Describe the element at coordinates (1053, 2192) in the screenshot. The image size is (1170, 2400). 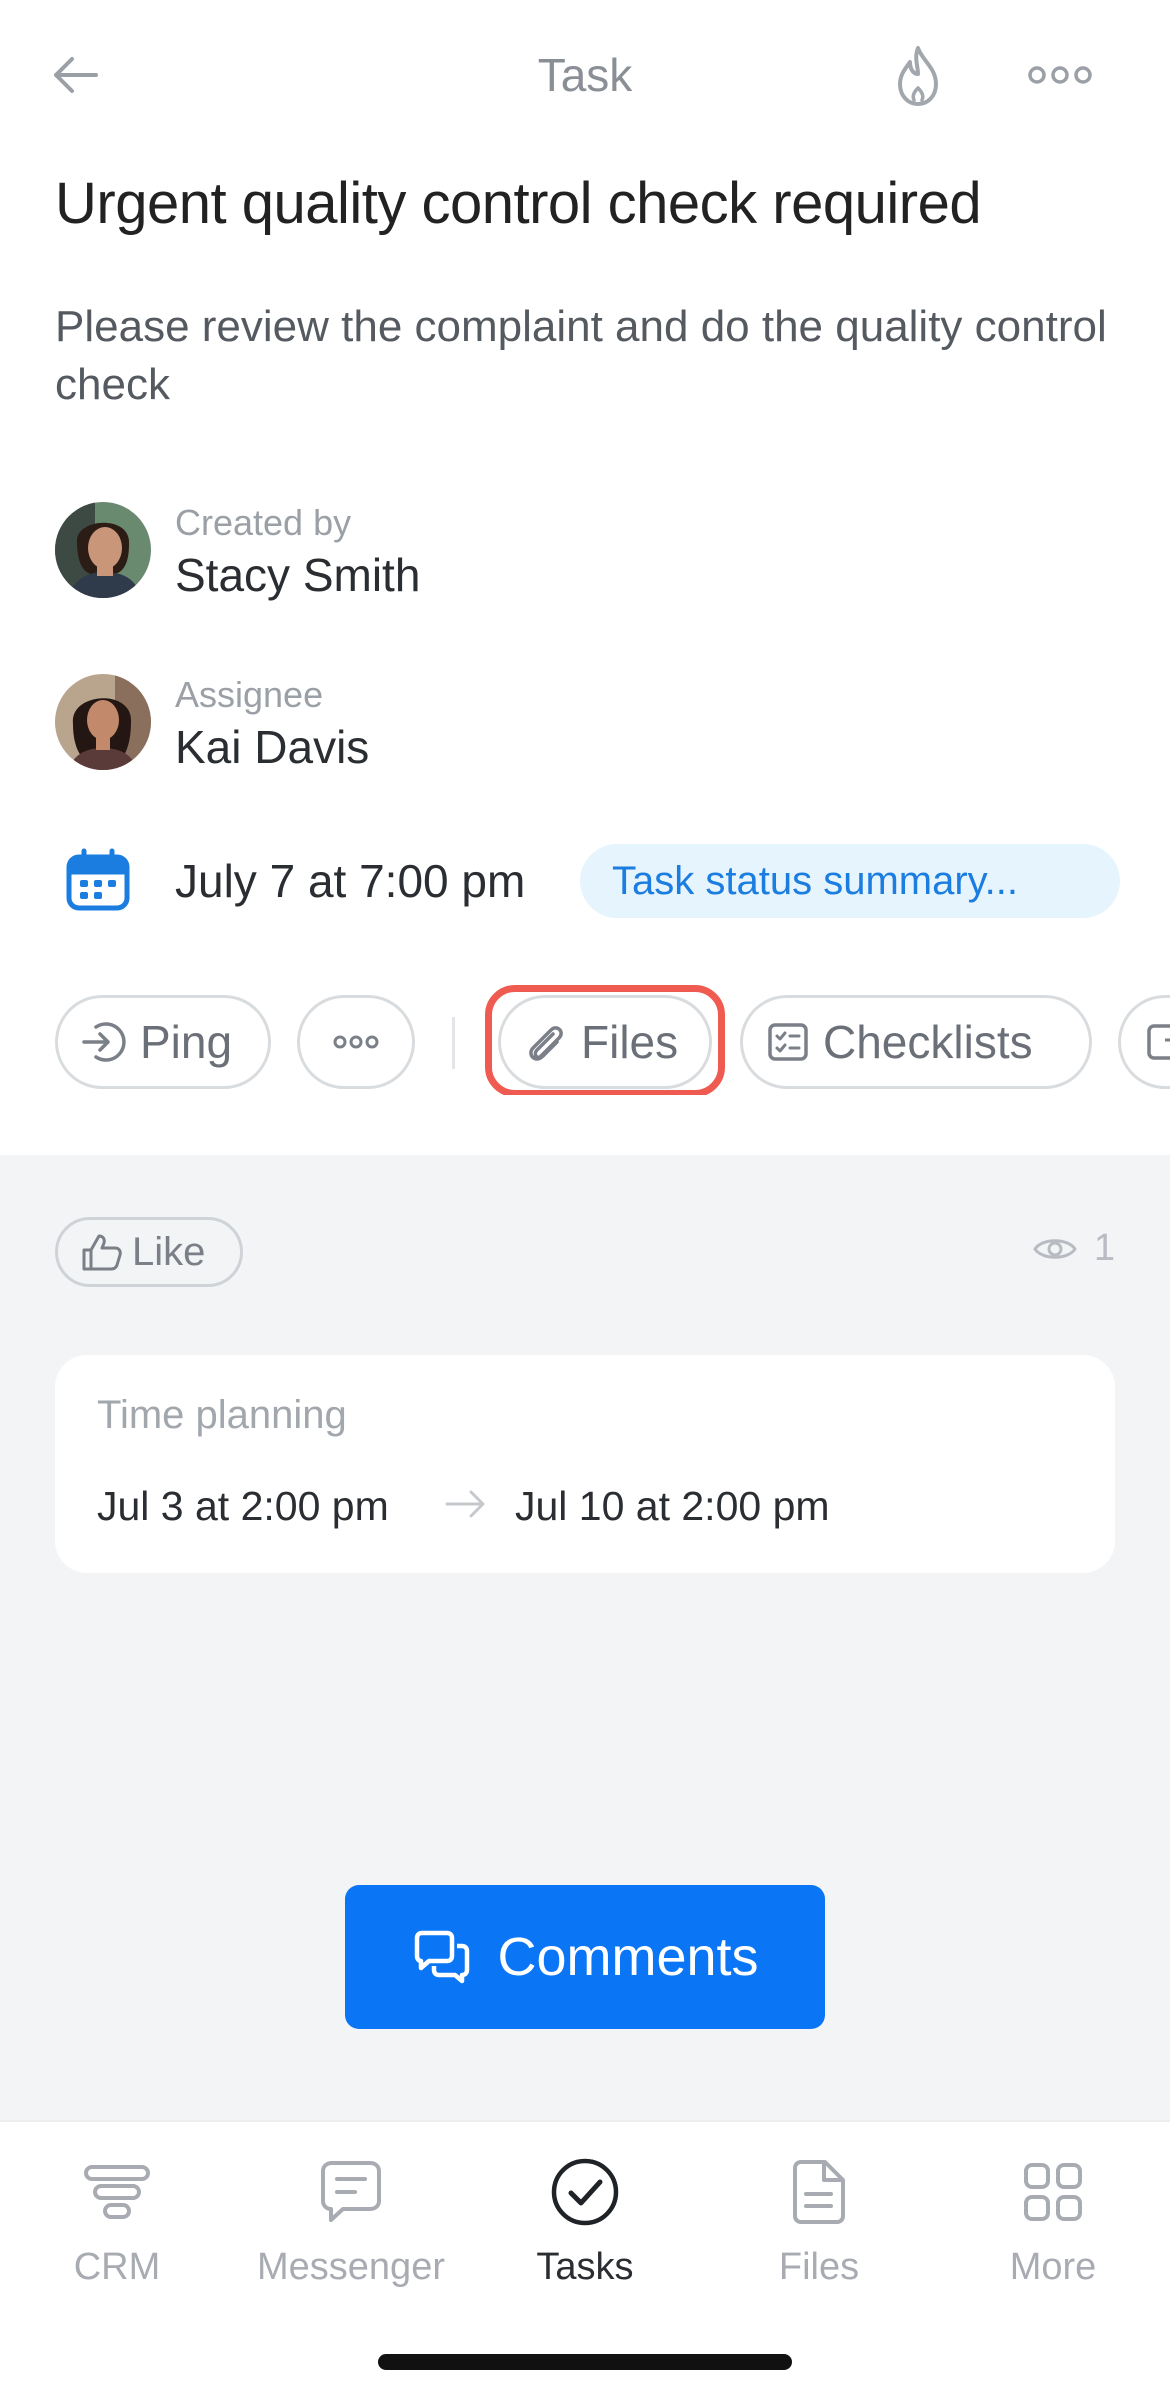
I see `grid-icon` at that location.